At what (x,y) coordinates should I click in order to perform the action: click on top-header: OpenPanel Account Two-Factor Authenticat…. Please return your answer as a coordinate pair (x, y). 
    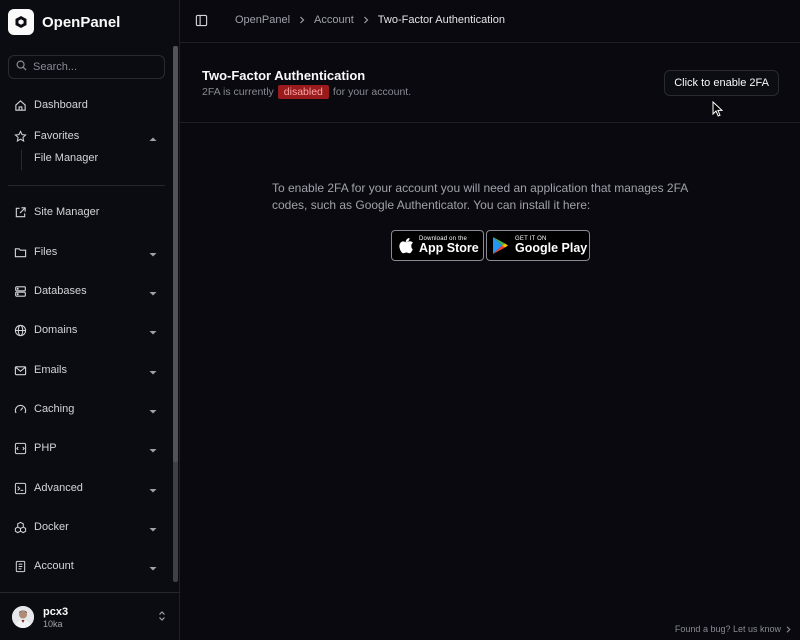
    Looking at the image, I should click on (490, 21).